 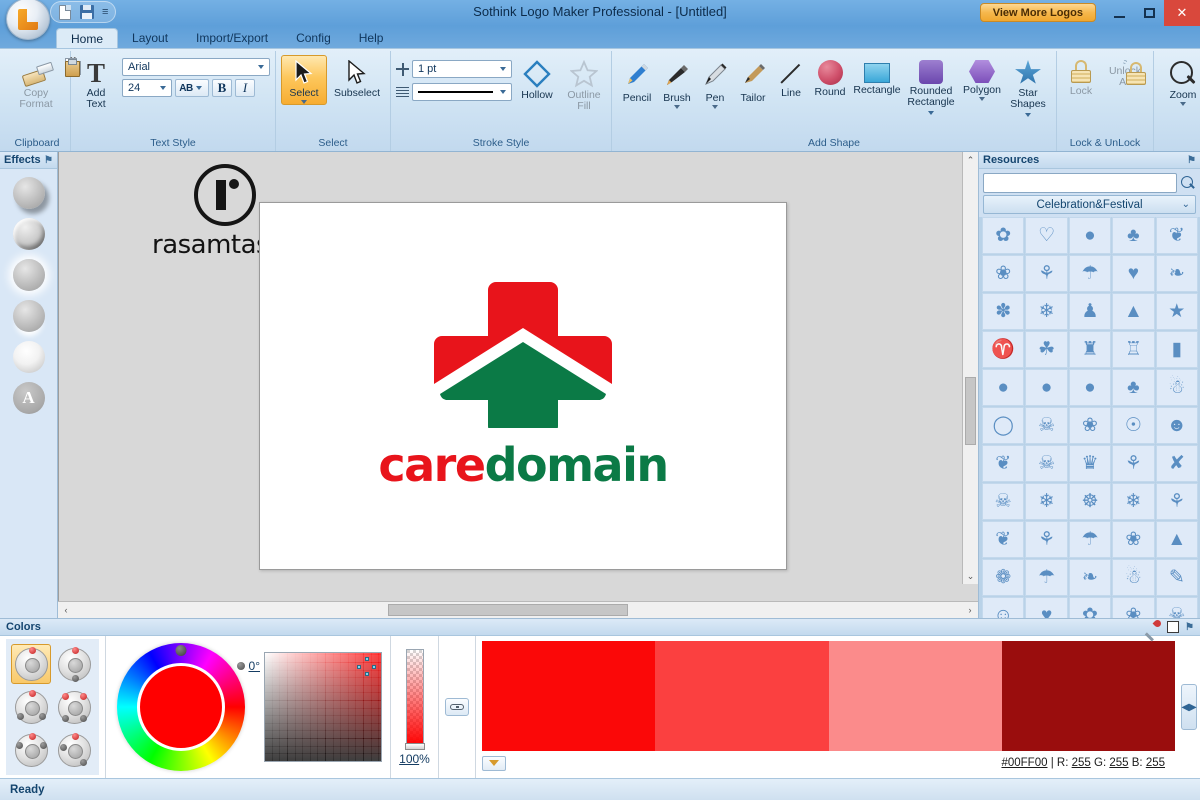 What do you see at coordinates (970, 368) in the screenshot?
I see `canvas-vertical-scrollbar: ⌃ ⌄` at bounding box center [970, 368].